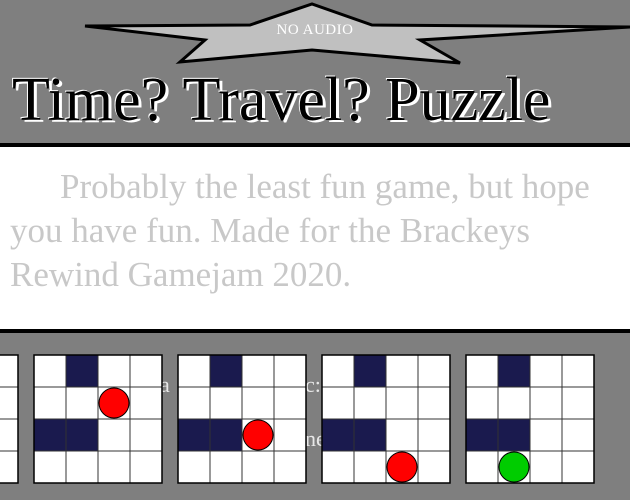  I want to click on audio-toggle-button: NO AUDIO, so click(315, 30).